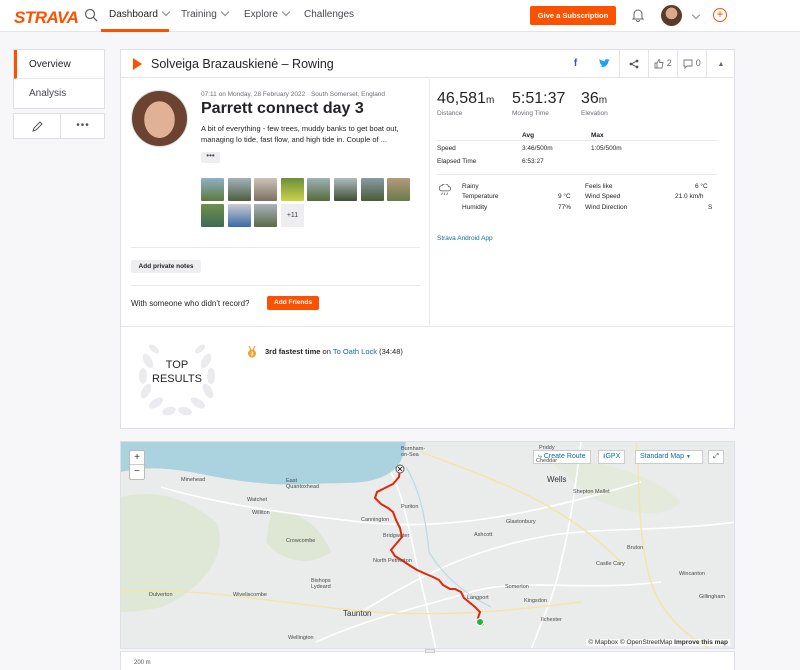  I want to click on zoom-out-button: −, so click(137, 472).